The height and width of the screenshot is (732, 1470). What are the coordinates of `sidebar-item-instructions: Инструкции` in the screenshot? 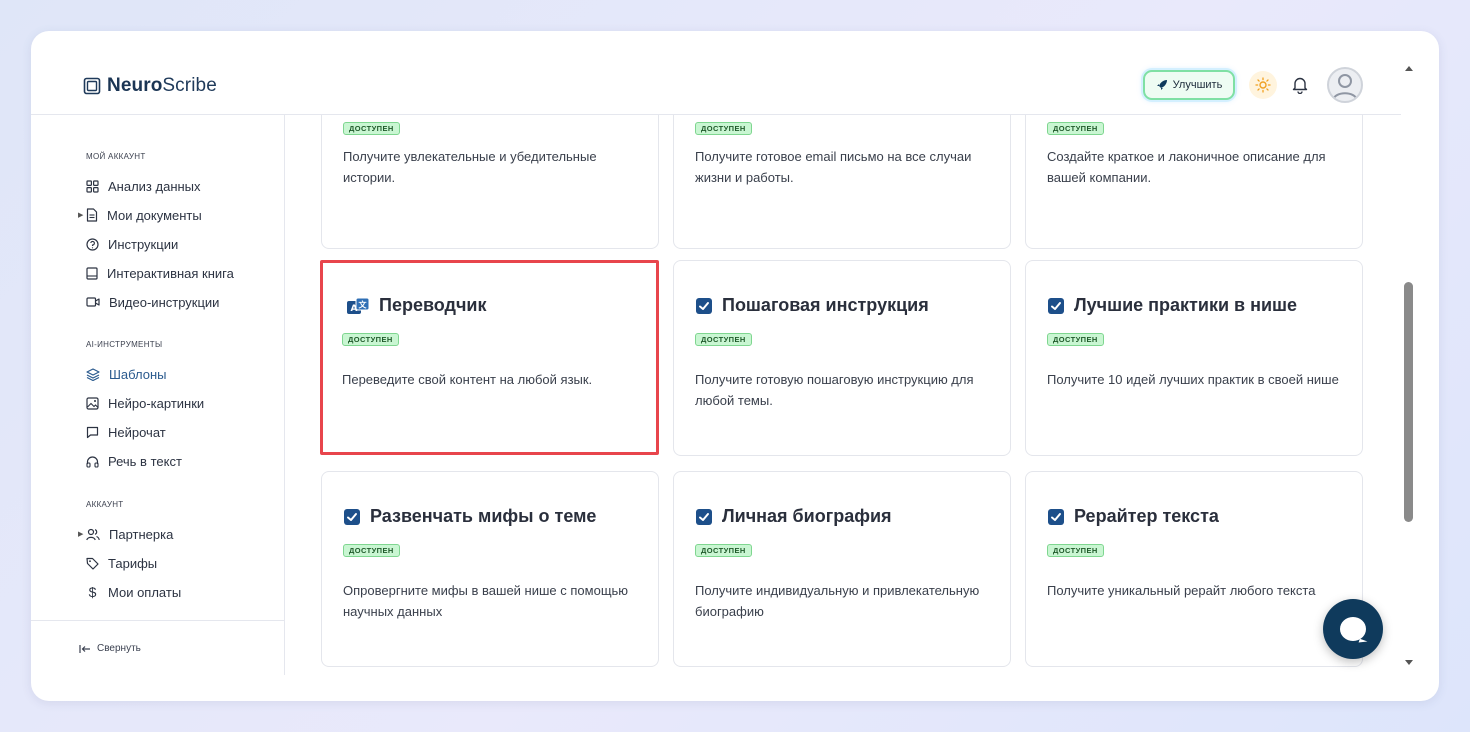 It's located at (132, 244).